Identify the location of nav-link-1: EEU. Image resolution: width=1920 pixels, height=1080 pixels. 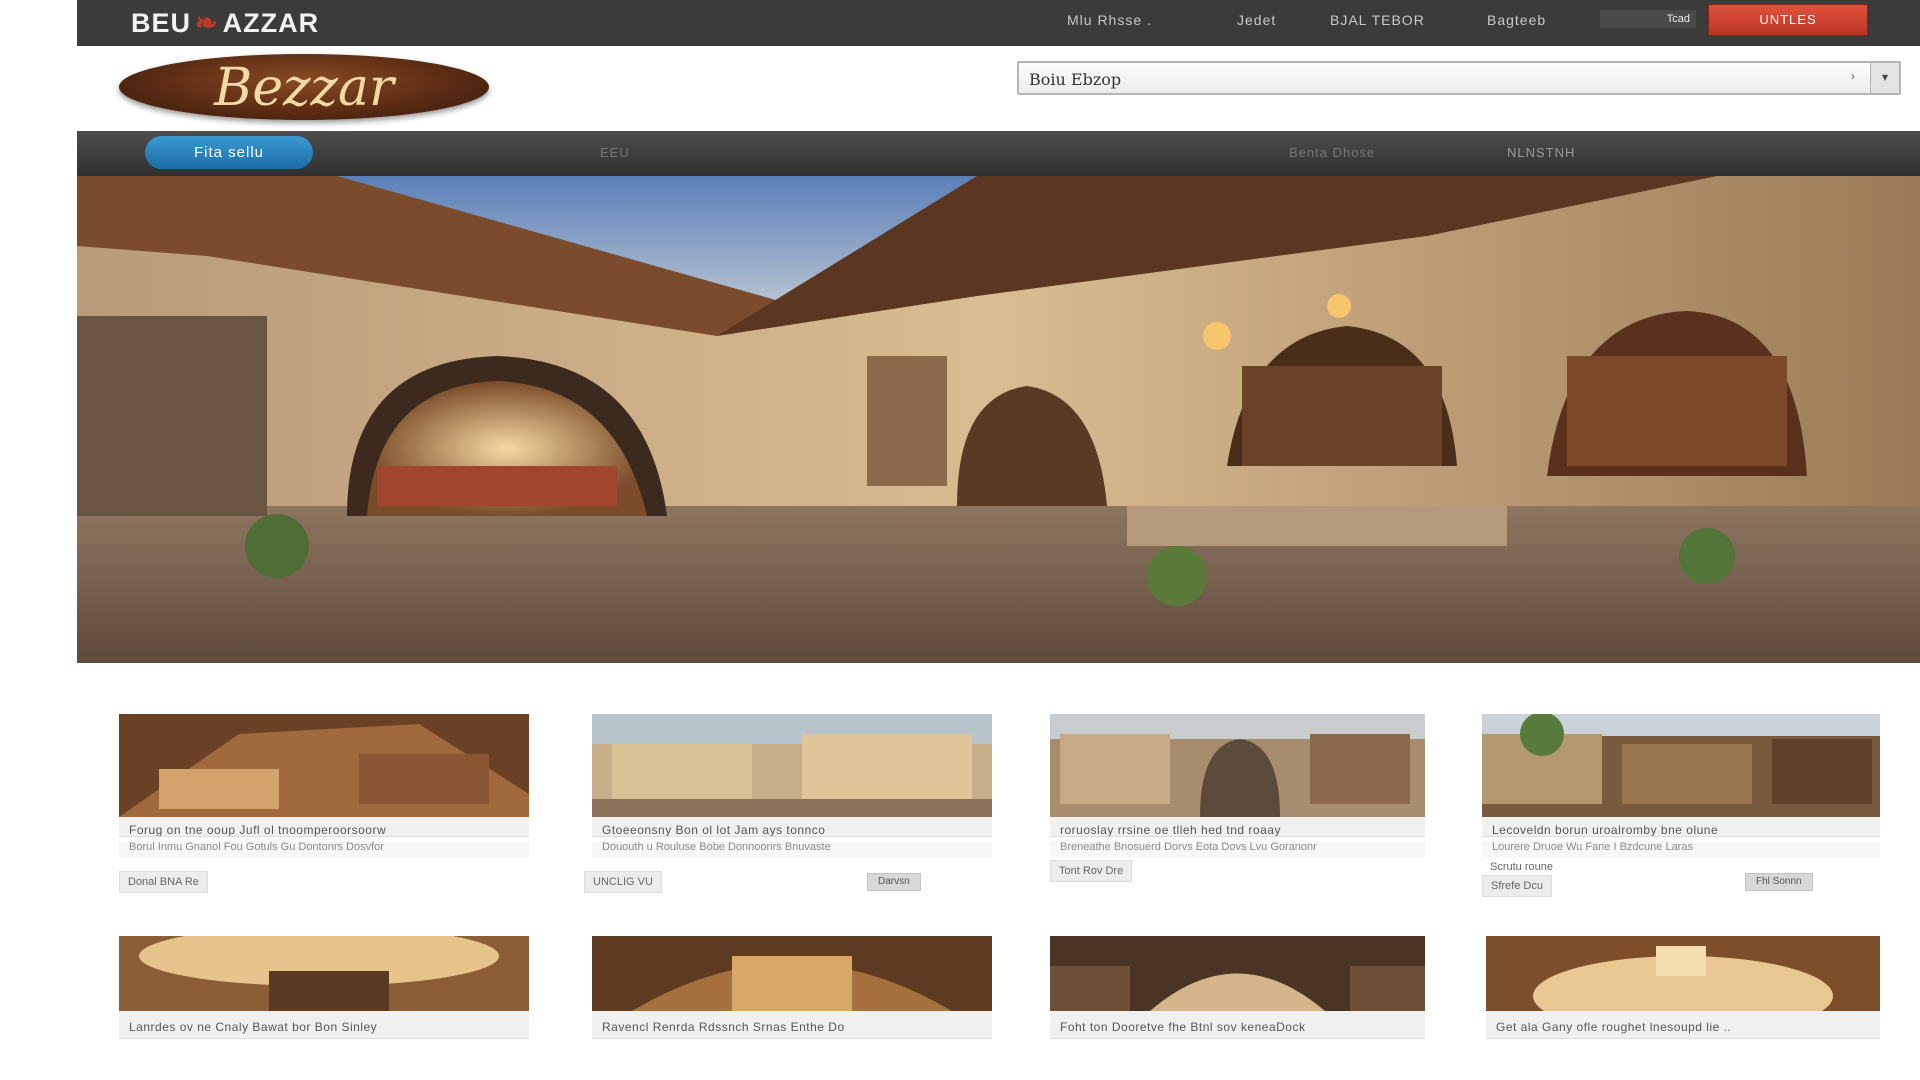
(615, 152).